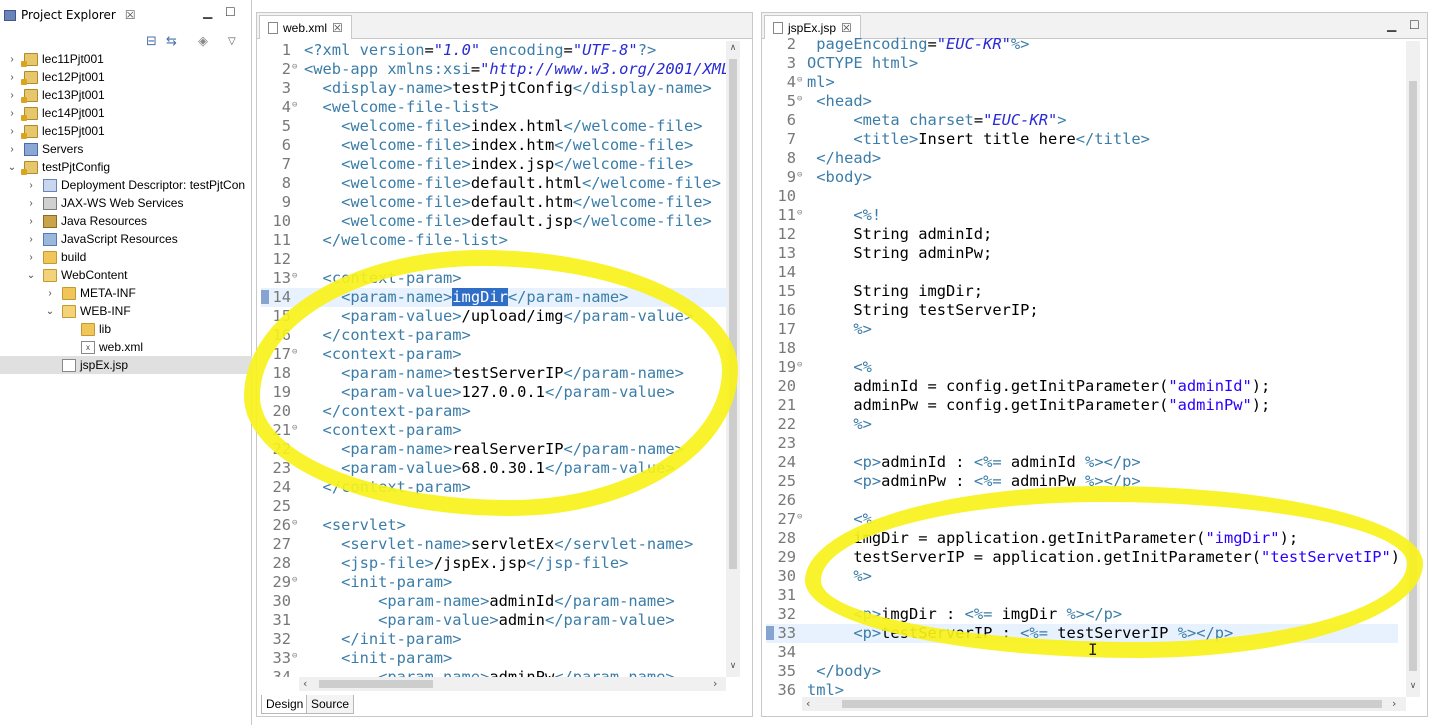 This screenshot has height=725, width=1433. I want to click on code-line: 18 <param-name>testServerIP</param-name>, so click(496, 373).